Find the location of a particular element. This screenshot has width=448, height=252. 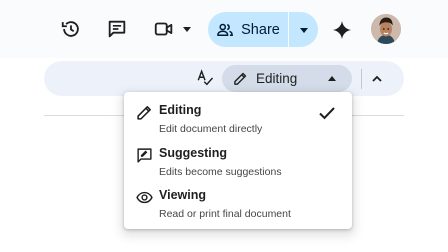

gemini-button is located at coordinates (342, 30).